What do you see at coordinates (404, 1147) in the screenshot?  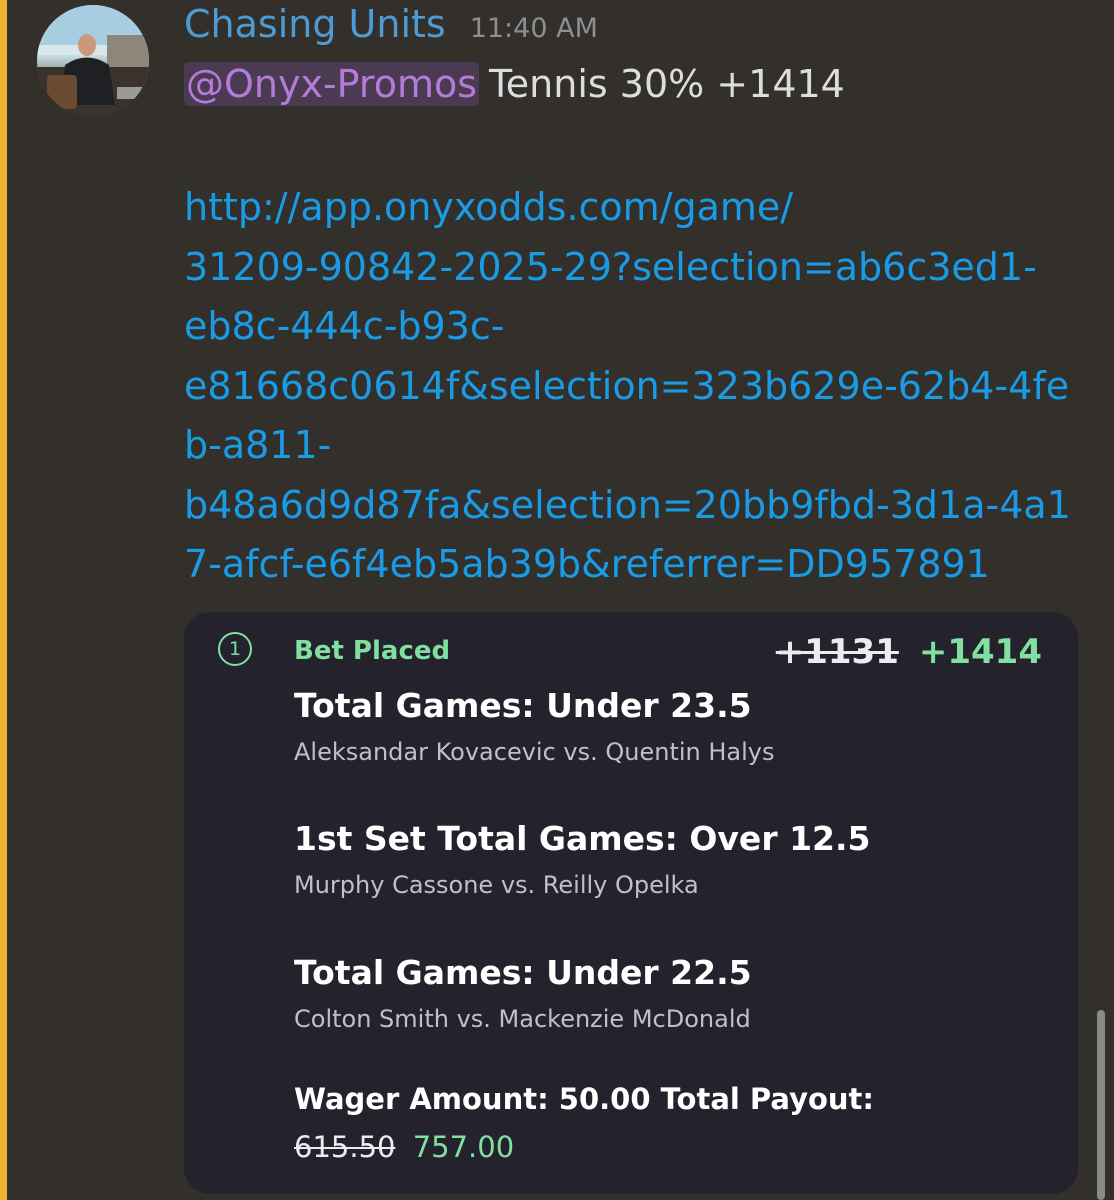 I see `payout-values: 615.50 757.00` at bounding box center [404, 1147].